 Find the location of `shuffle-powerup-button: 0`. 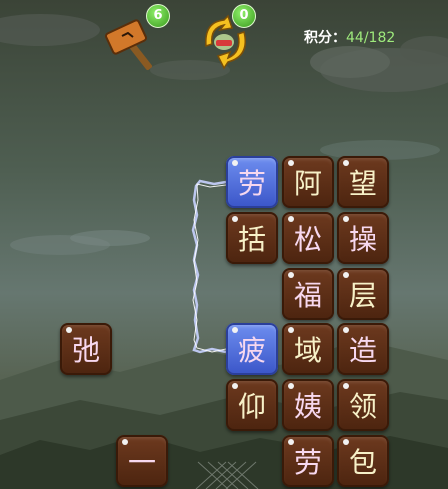

shuffle-powerup-button: 0 is located at coordinates (231, 40).